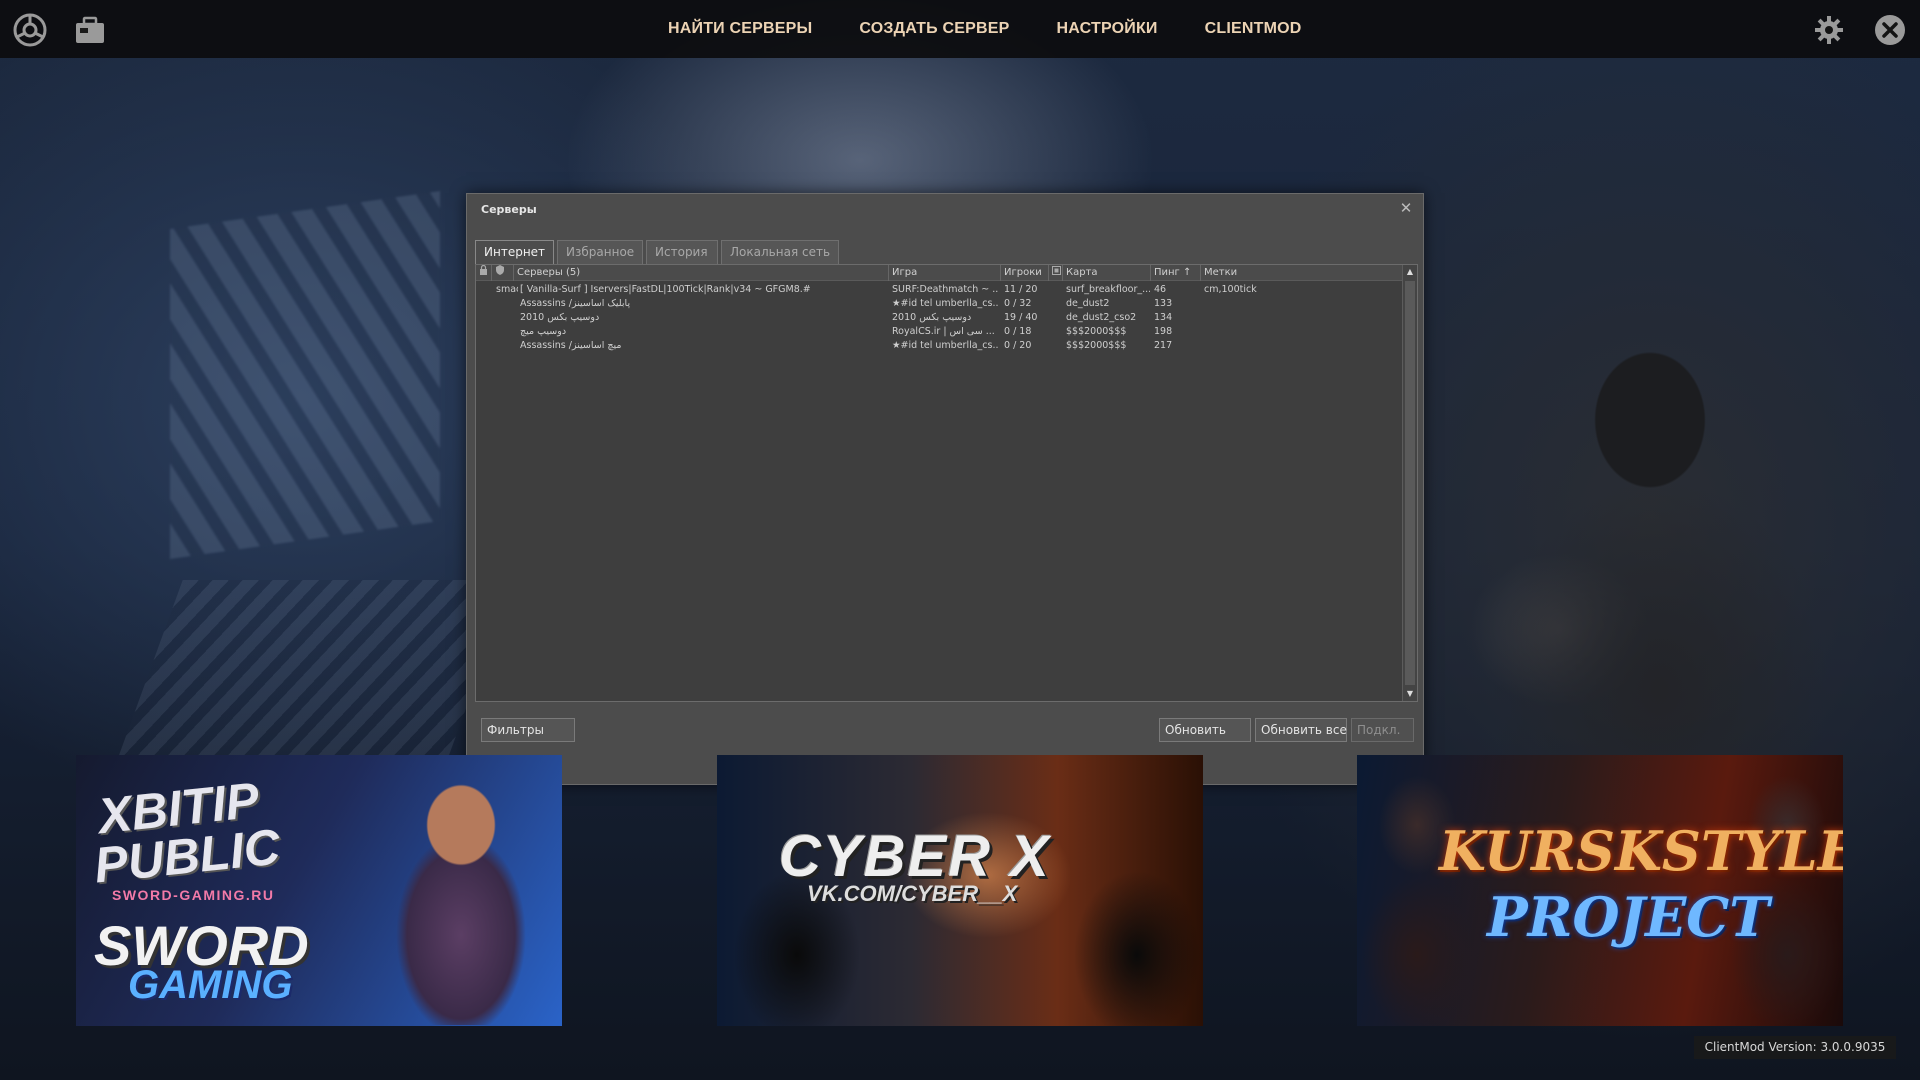 The image size is (1920, 1080). Describe the element at coordinates (1301, 730) in the screenshot. I see `refresh-all-button: Обновить все` at that location.